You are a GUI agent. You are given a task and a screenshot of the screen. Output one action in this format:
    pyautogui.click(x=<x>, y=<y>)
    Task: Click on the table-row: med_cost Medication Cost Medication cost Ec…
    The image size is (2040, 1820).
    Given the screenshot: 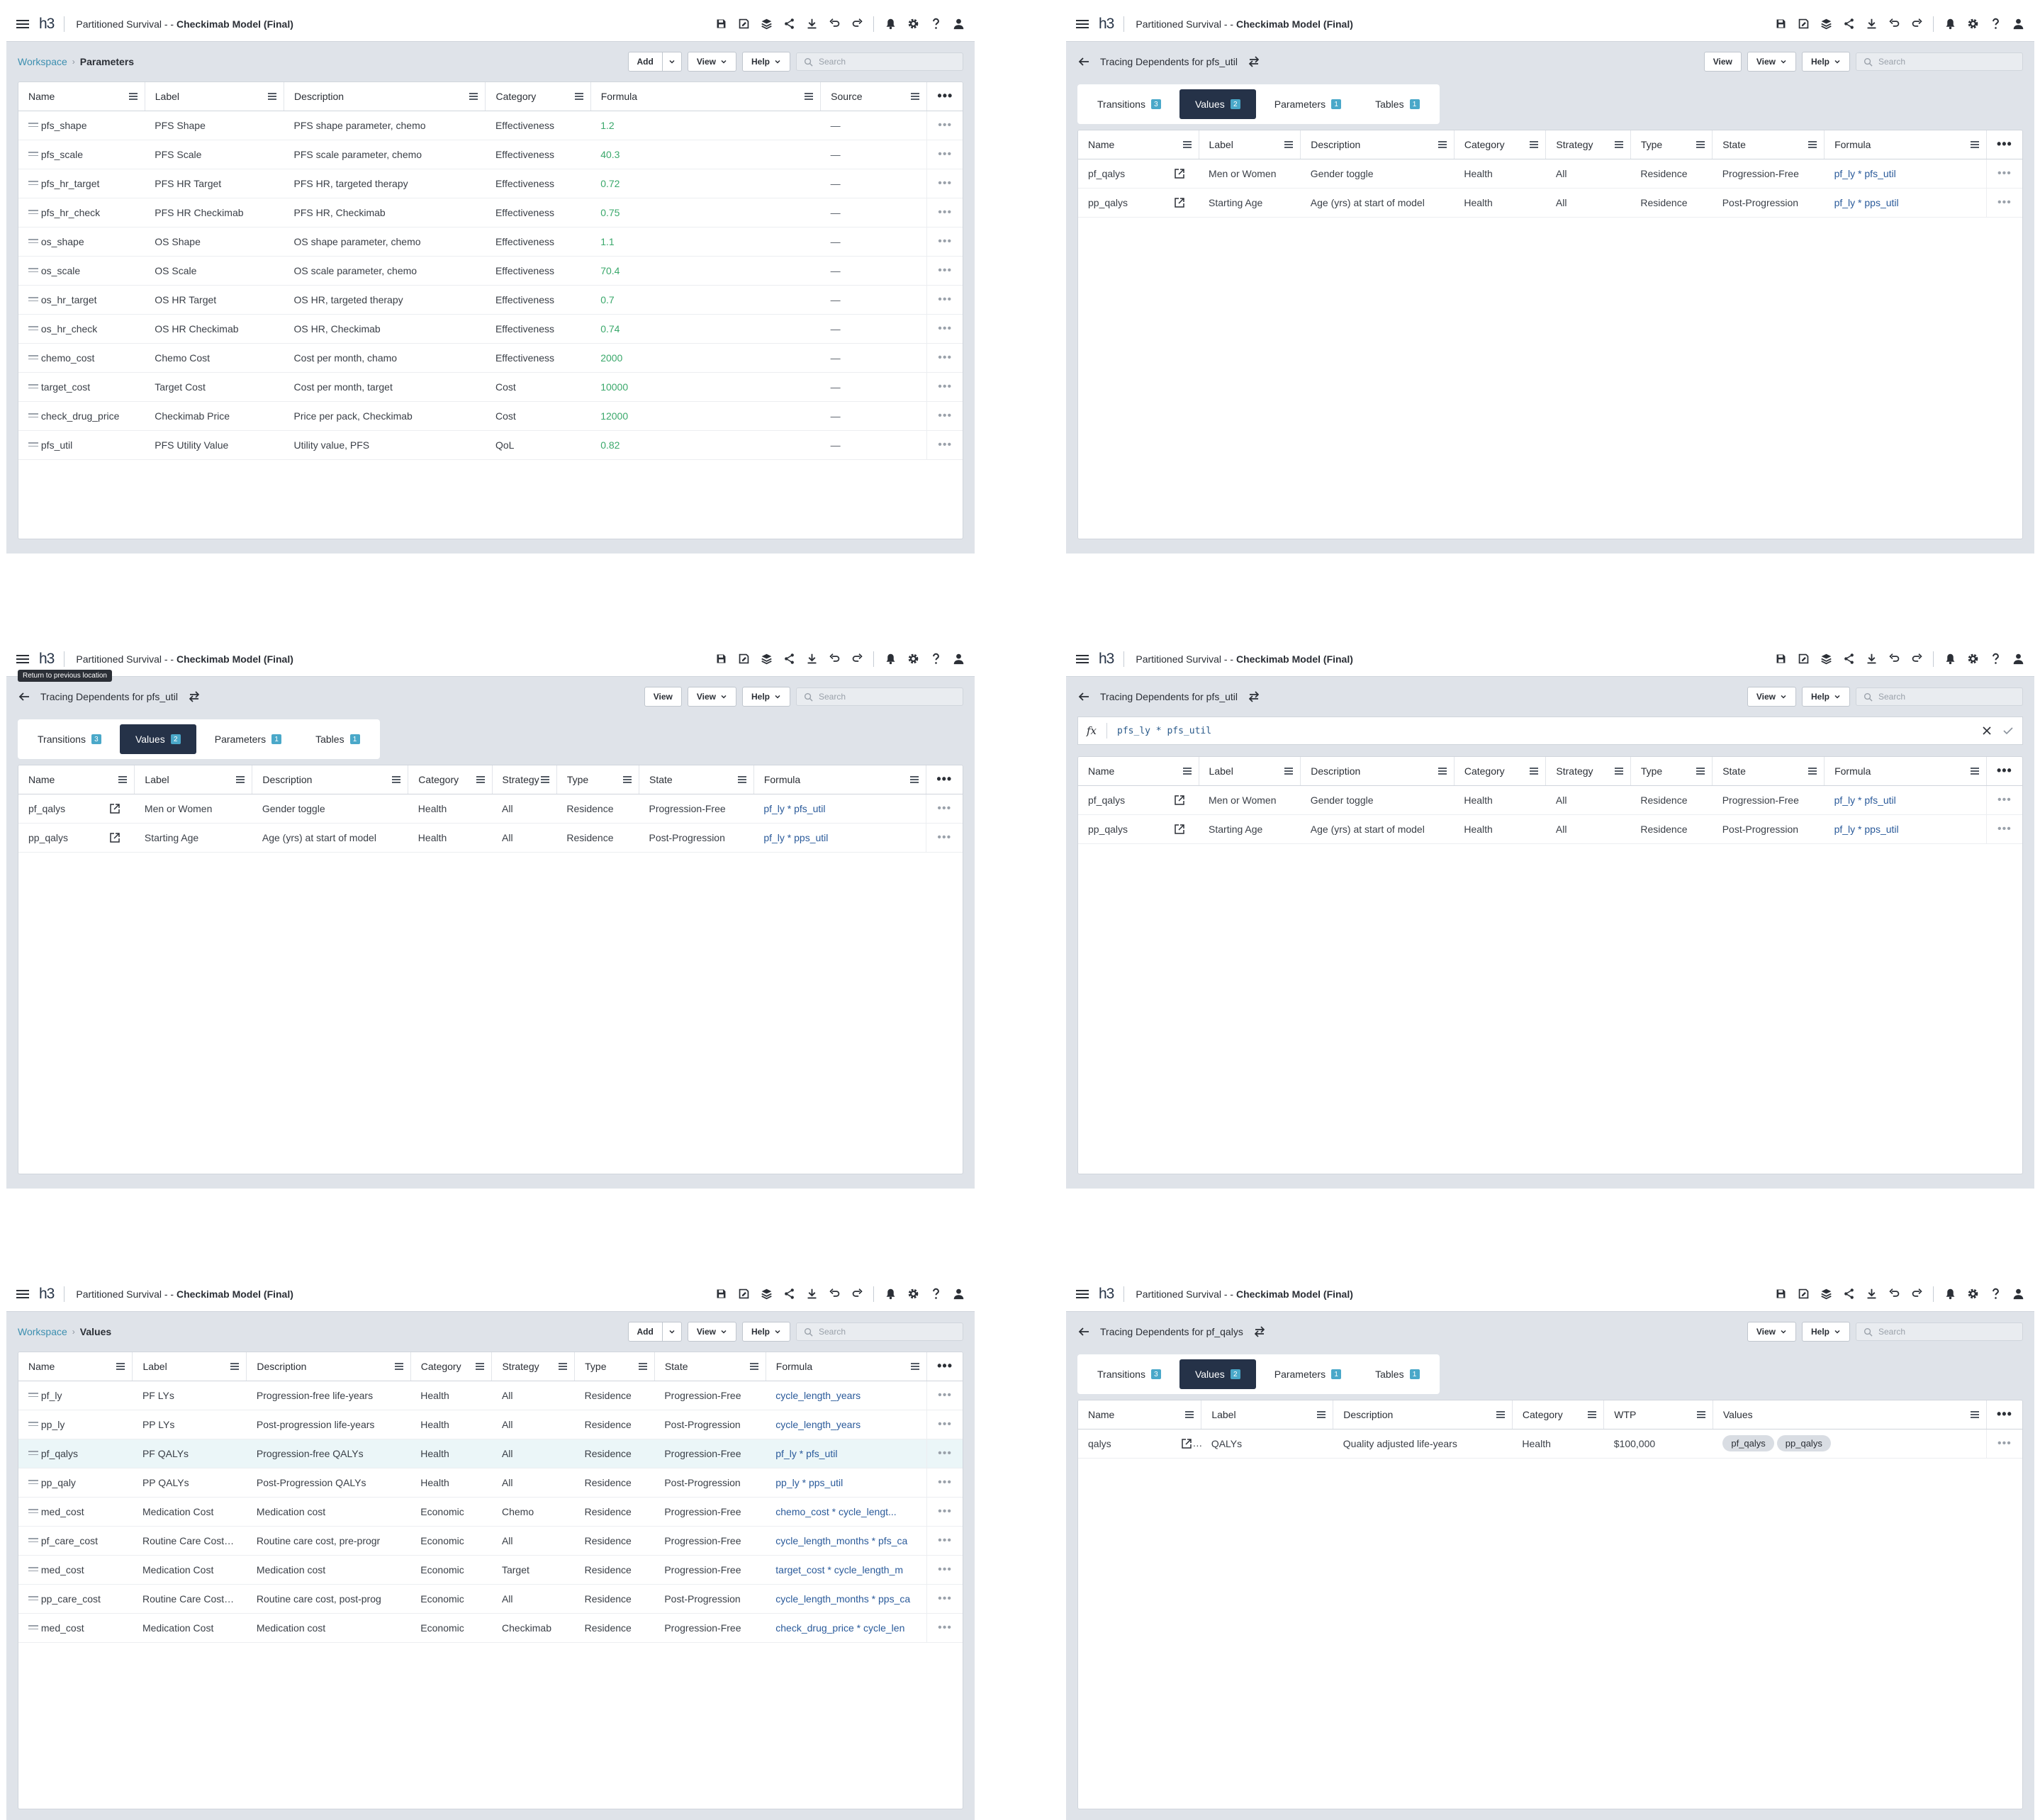 What is the action you would take?
    pyautogui.click(x=490, y=1628)
    